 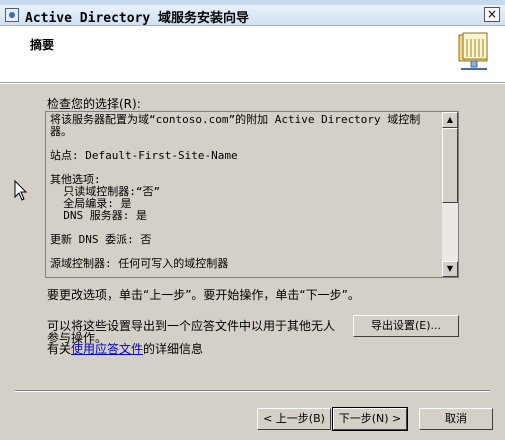 What do you see at coordinates (450, 165) in the screenshot?
I see `scroll-thumb` at bounding box center [450, 165].